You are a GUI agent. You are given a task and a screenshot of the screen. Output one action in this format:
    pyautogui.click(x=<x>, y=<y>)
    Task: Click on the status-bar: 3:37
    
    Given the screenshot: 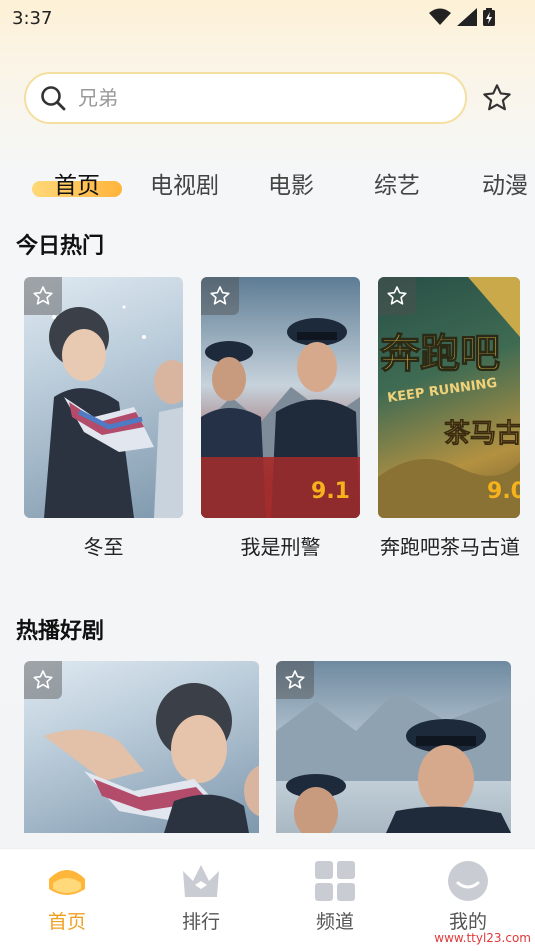 What is the action you would take?
    pyautogui.click(x=267, y=19)
    